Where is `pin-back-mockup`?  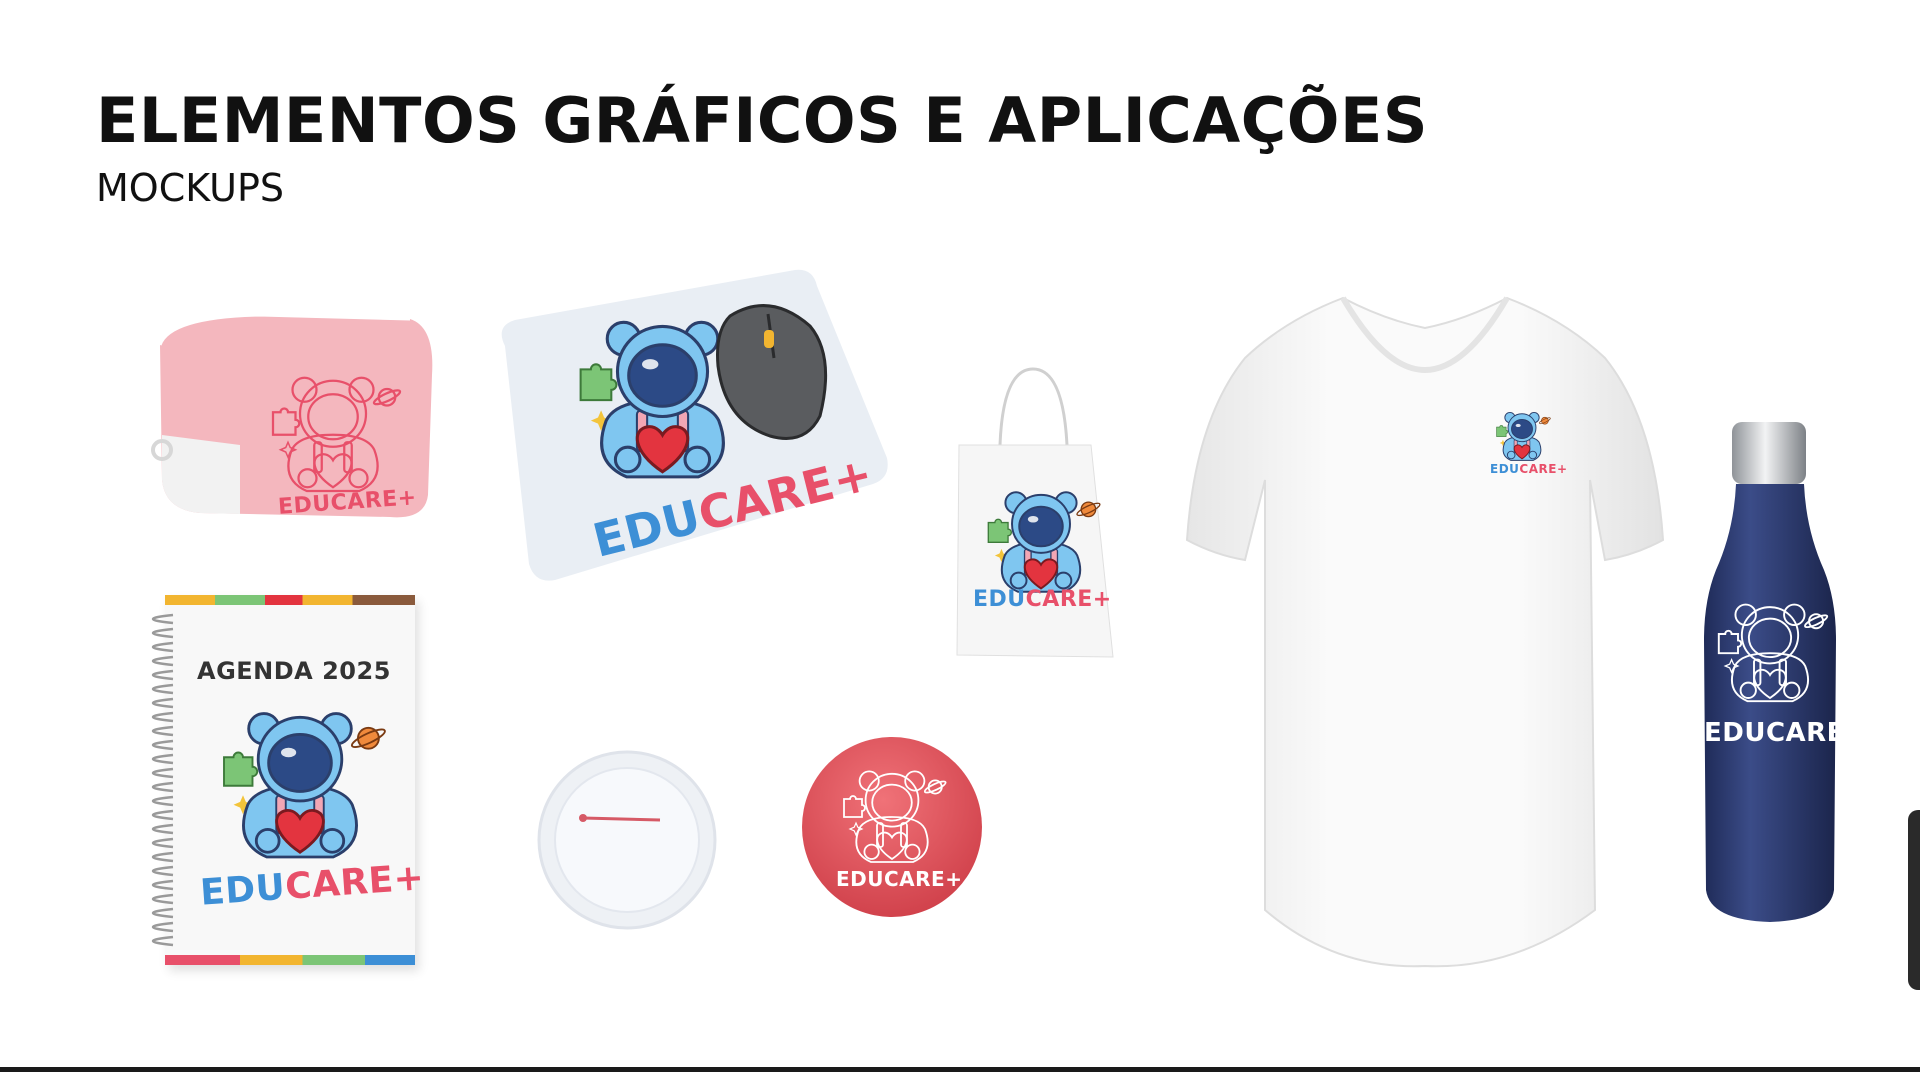 pin-back-mockup is located at coordinates (627, 840).